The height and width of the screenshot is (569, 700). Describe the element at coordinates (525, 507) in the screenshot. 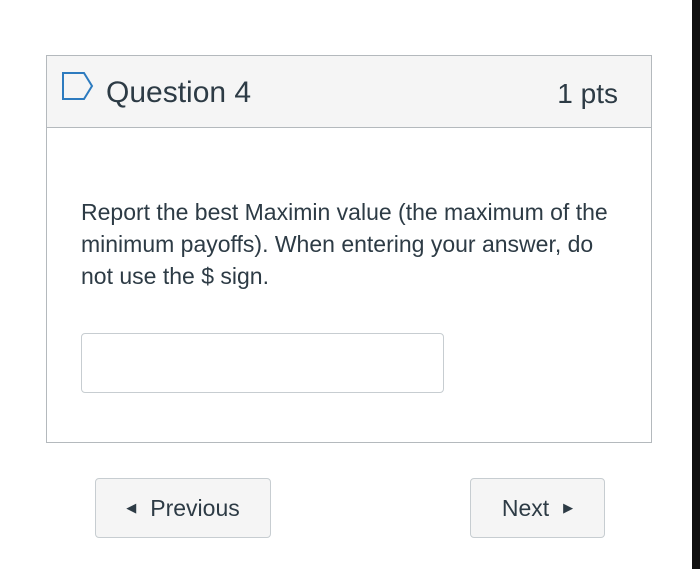

I see `next-button-label: Next` at that location.